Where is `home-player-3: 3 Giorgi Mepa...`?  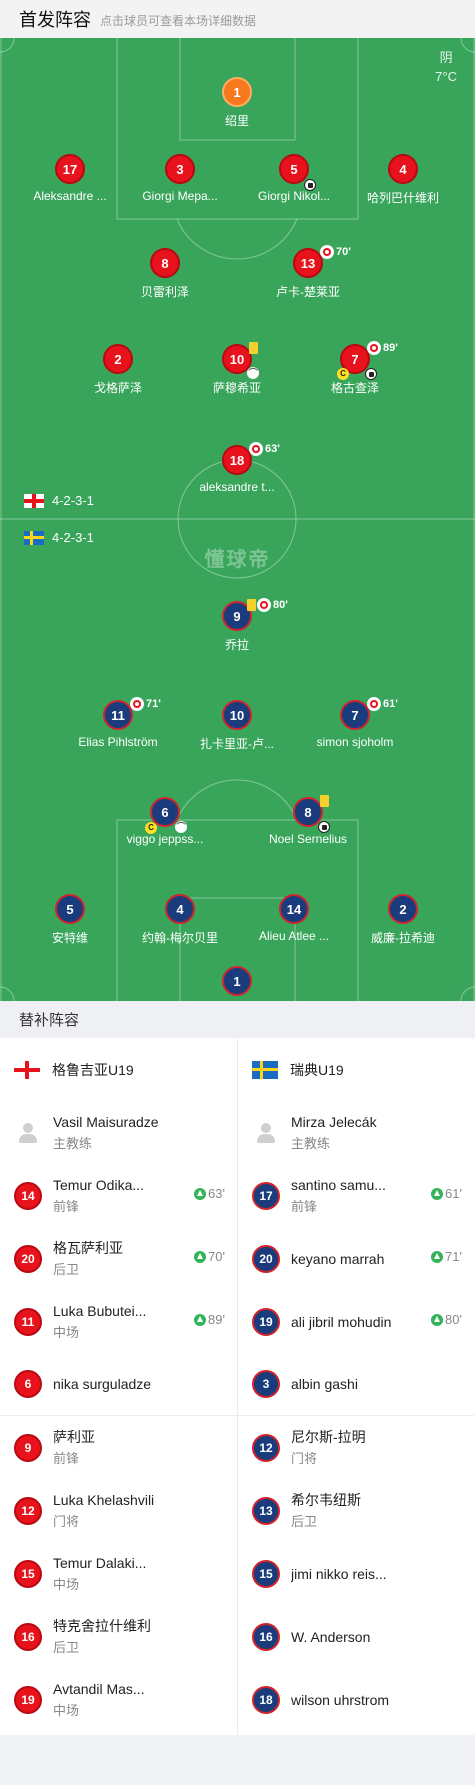 home-player-3: 3 Giorgi Mepa... is located at coordinates (180, 178).